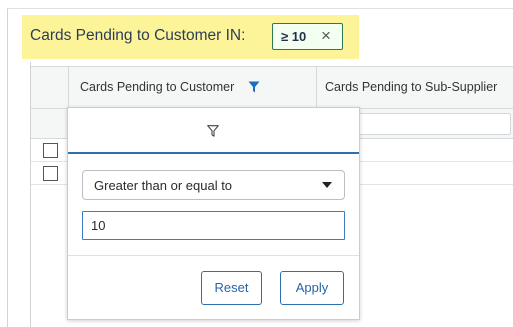  What do you see at coordinates (213, 255) in the screenshot?
I see `popup-divider` at bounding box center [213, 255].